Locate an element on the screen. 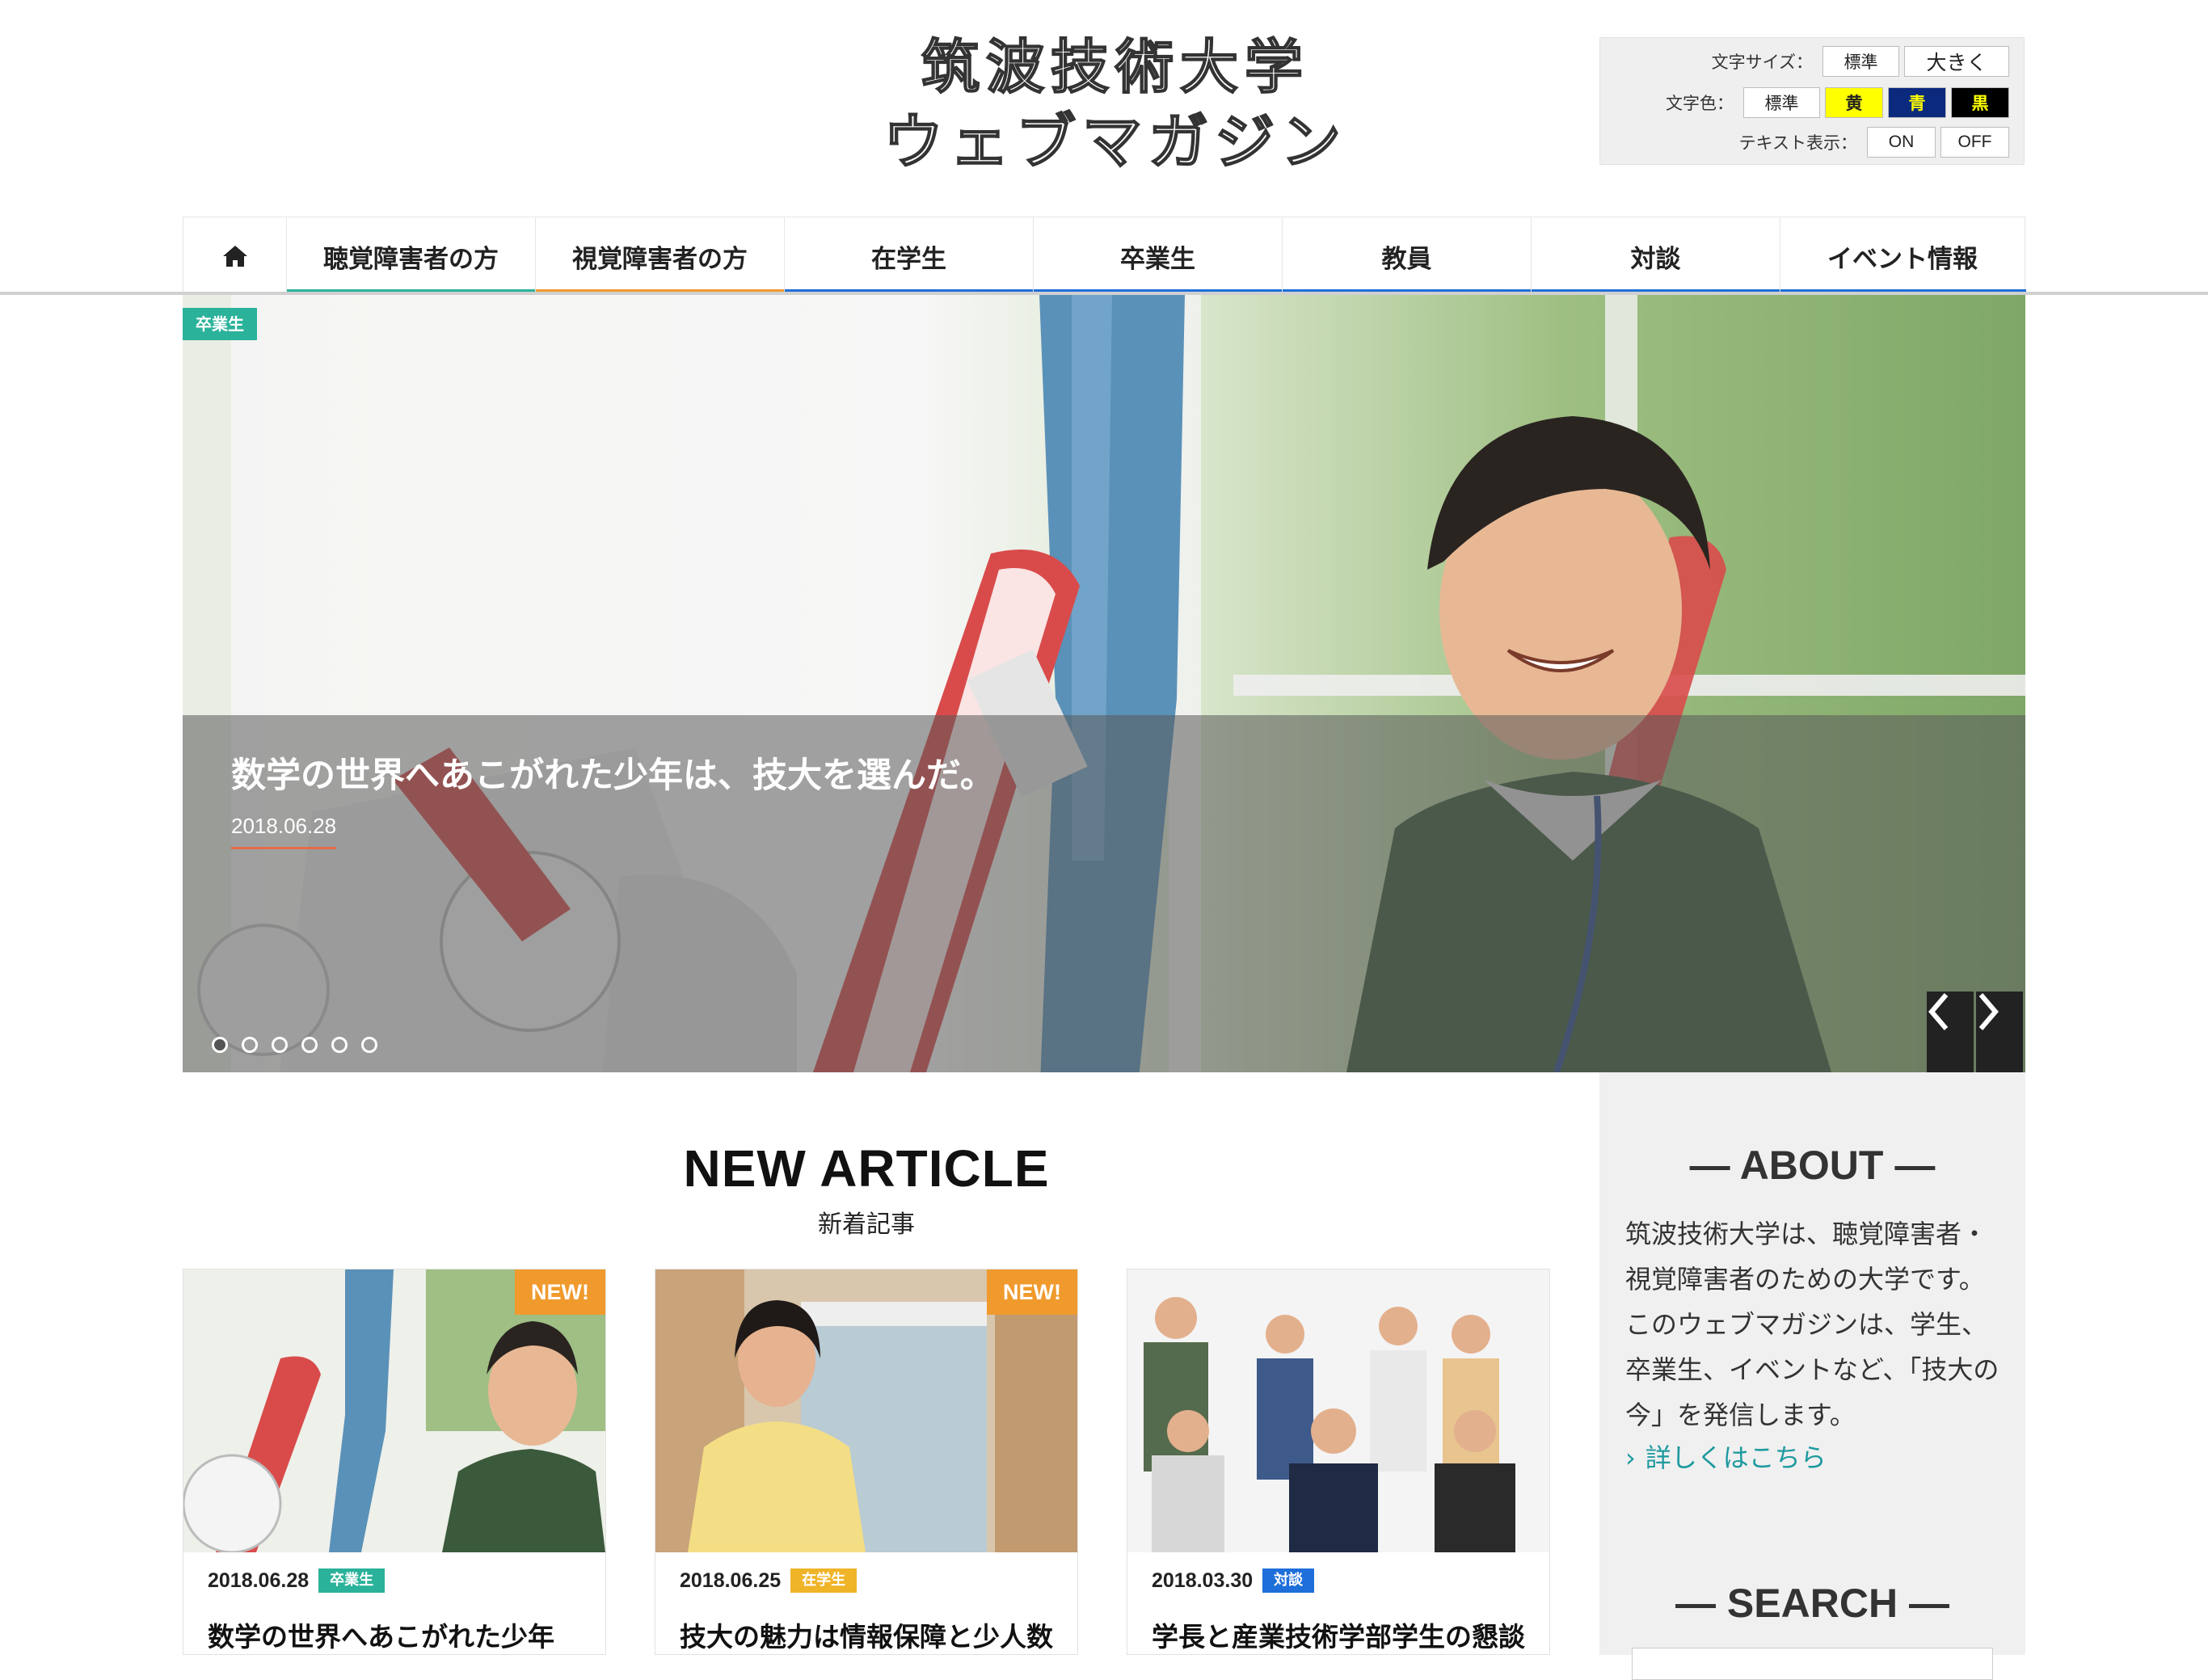 The height and width of the screenshot is (1680, 2208). font-size-label: 文字サイズ： is located at coordinates (1762, 62).